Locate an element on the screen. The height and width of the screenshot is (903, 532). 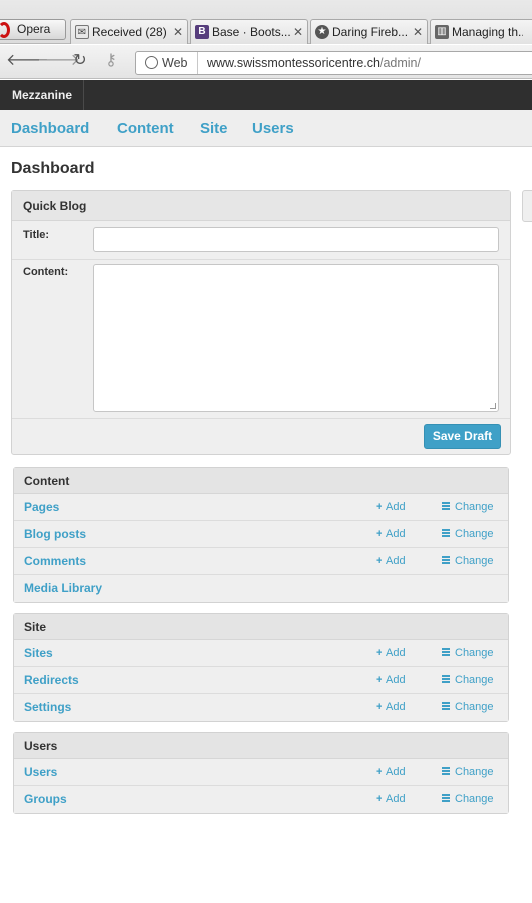
model-link-users: Users is located at coordinates (40, 772).